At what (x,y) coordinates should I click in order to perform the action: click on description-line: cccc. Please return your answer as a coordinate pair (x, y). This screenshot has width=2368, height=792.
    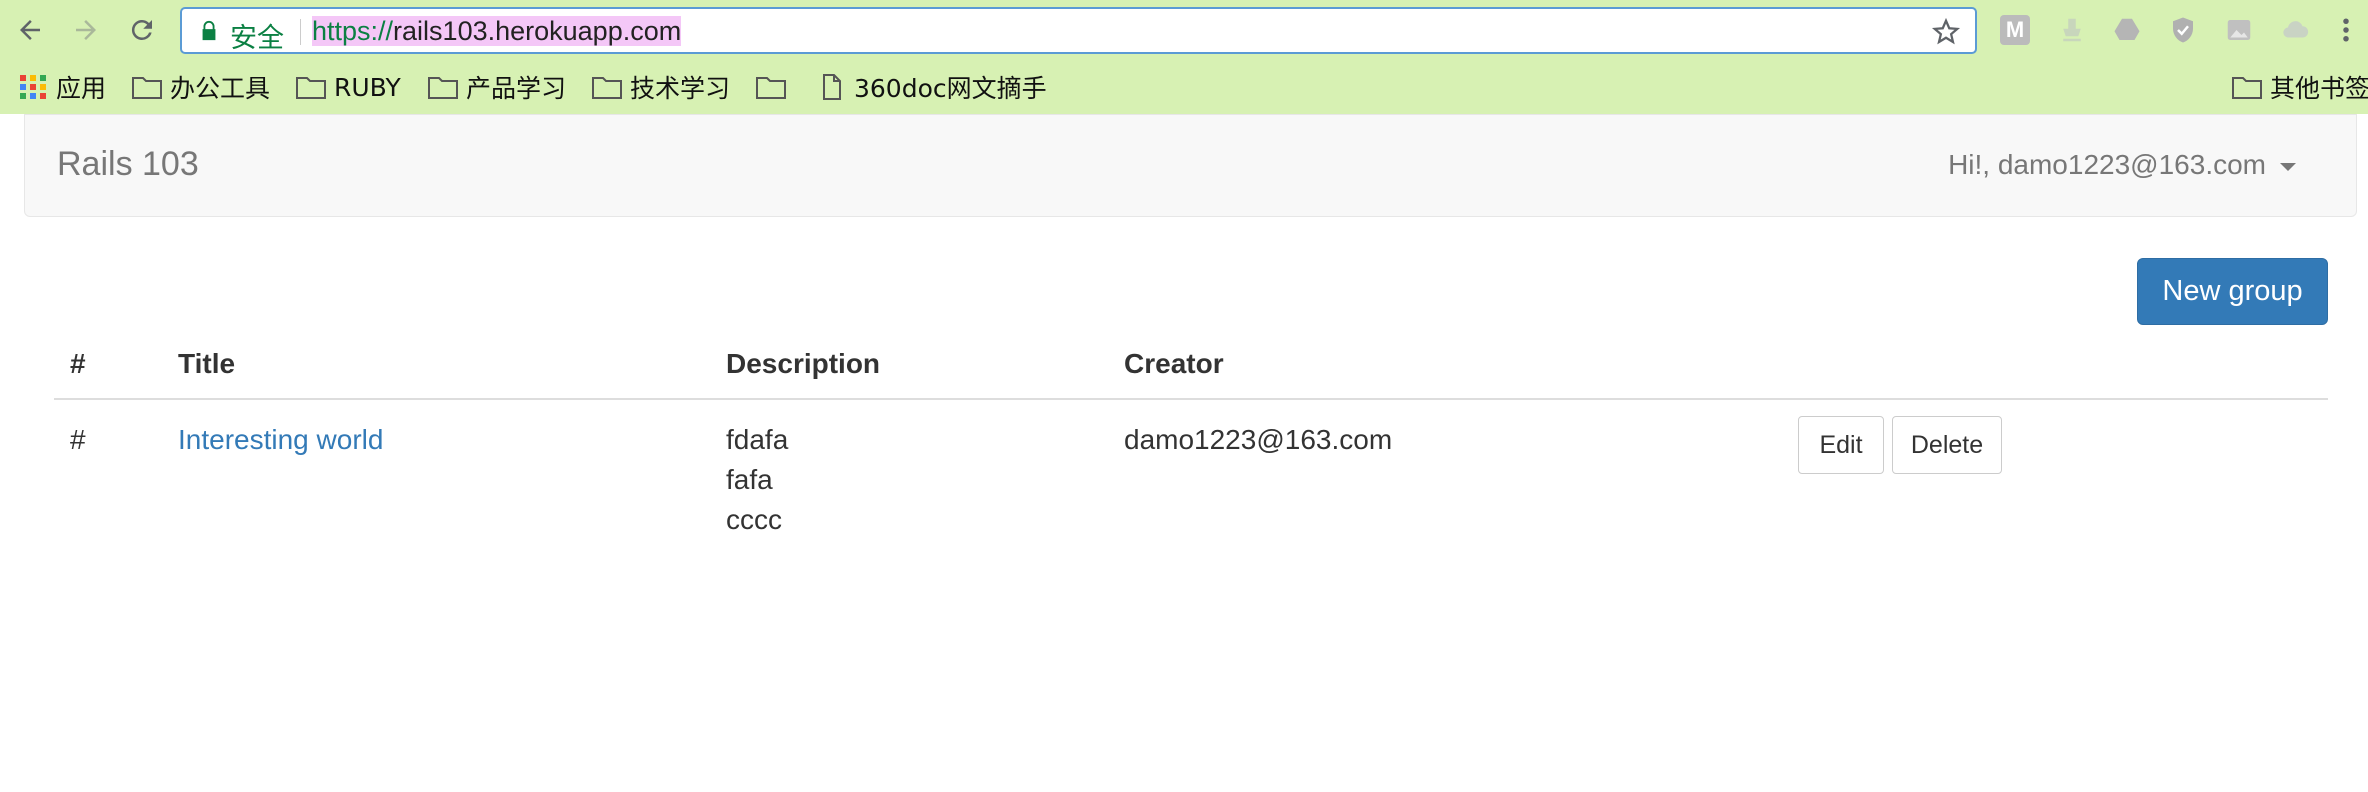
    Looking at the image, I should click on (754, 519).